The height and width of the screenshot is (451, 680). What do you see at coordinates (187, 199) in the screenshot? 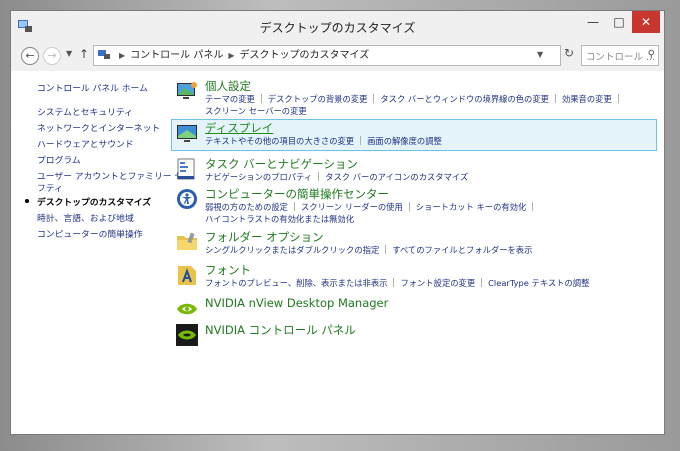
I see `ease-of-access-icon` at bounding box center [187, 199].